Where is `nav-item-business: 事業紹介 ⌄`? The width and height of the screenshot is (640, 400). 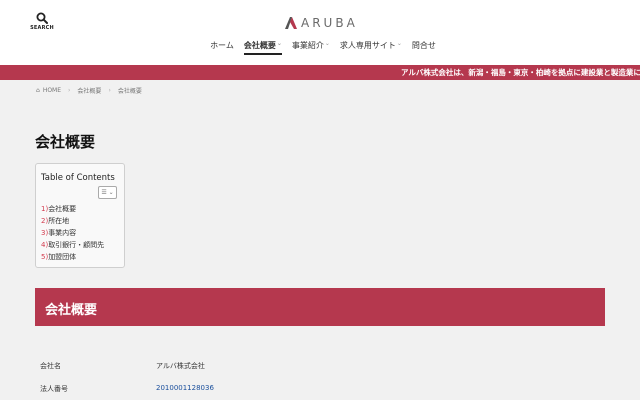
nav-item-business: 事業紹介 ⌄ is located at coordinates (311, 48).